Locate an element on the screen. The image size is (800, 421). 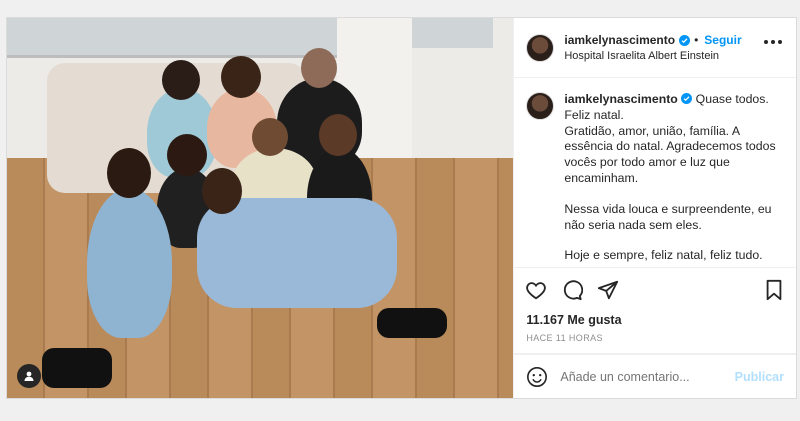
user-tag-icon is located at coordinates (29, 376).